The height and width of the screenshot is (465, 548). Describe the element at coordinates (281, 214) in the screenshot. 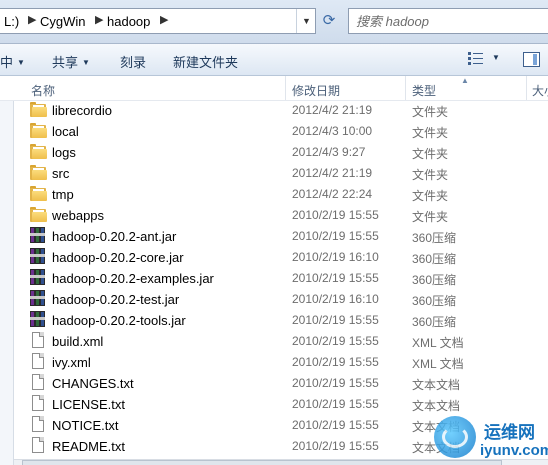

I see `file-row: webapps 2010/2/19 15:55 文件夹` at that location.